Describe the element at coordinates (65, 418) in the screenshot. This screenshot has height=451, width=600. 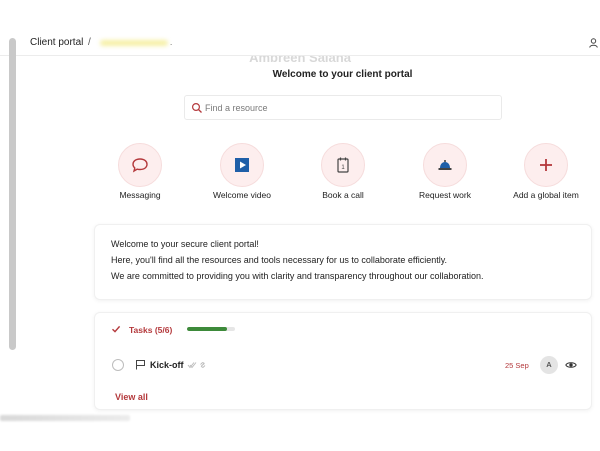
I see `browser-status-text` at that location.